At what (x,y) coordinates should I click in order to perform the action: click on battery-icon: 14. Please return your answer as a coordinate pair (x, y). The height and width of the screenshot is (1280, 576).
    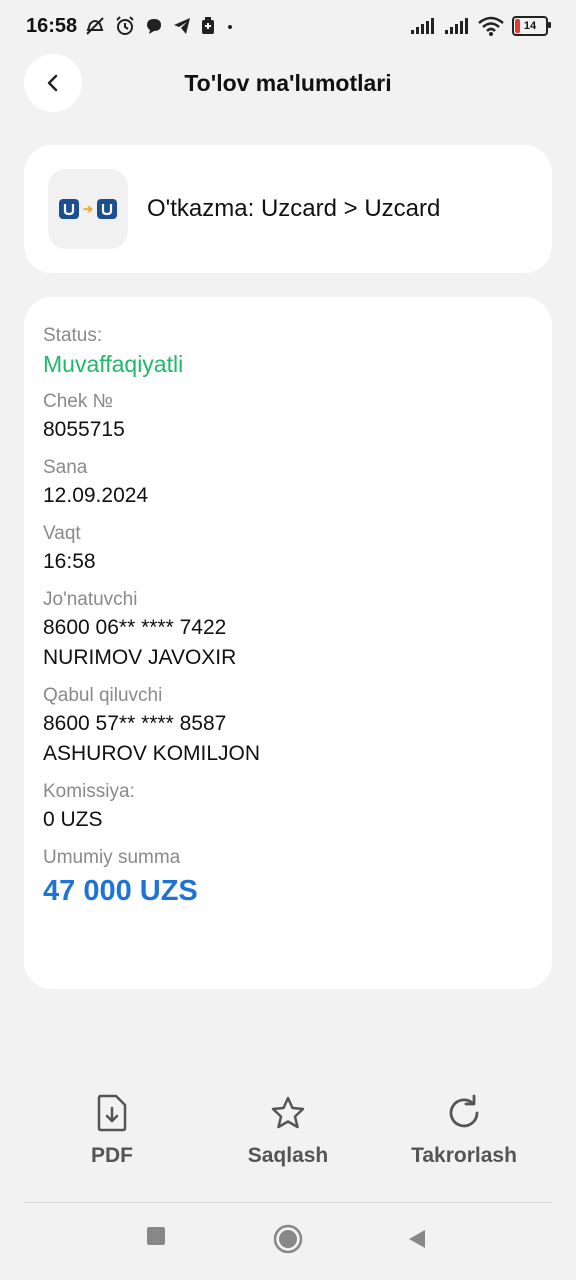
    Looking at the image, I should click on (531, 26).